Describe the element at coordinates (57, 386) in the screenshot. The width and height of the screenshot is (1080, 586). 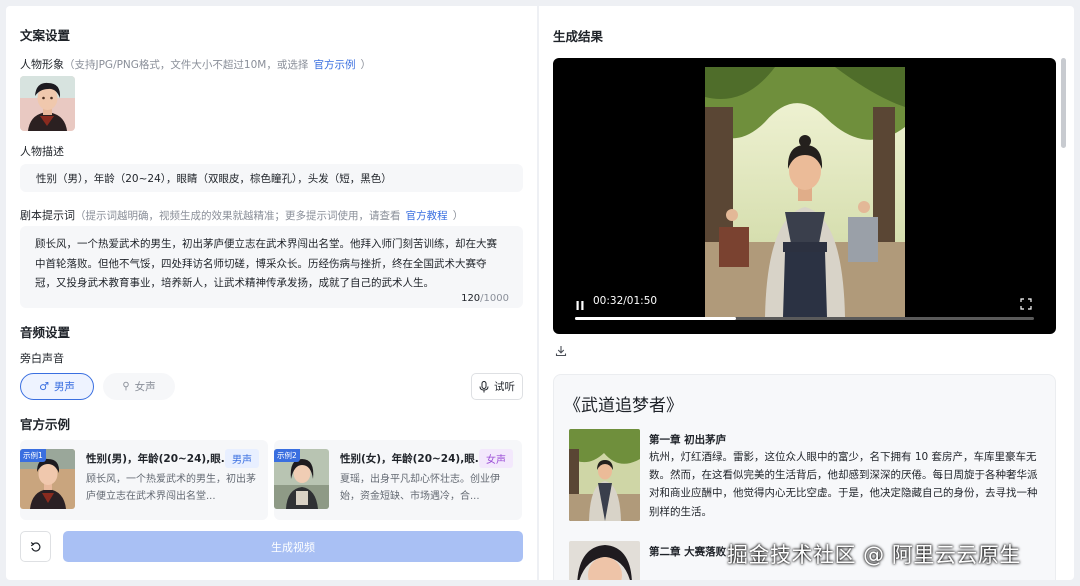
I see `male-voice-button: ♂ 男声` at that location.